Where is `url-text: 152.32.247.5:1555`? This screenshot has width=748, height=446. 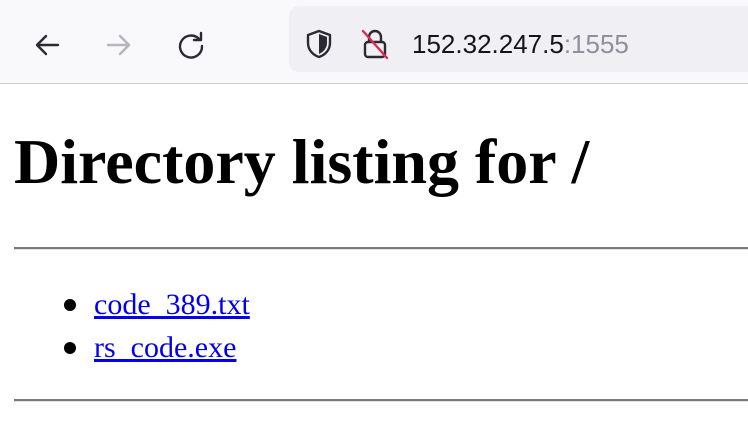 url-text: 152.32.247.5:1555 is located at coordinates (520, 44).